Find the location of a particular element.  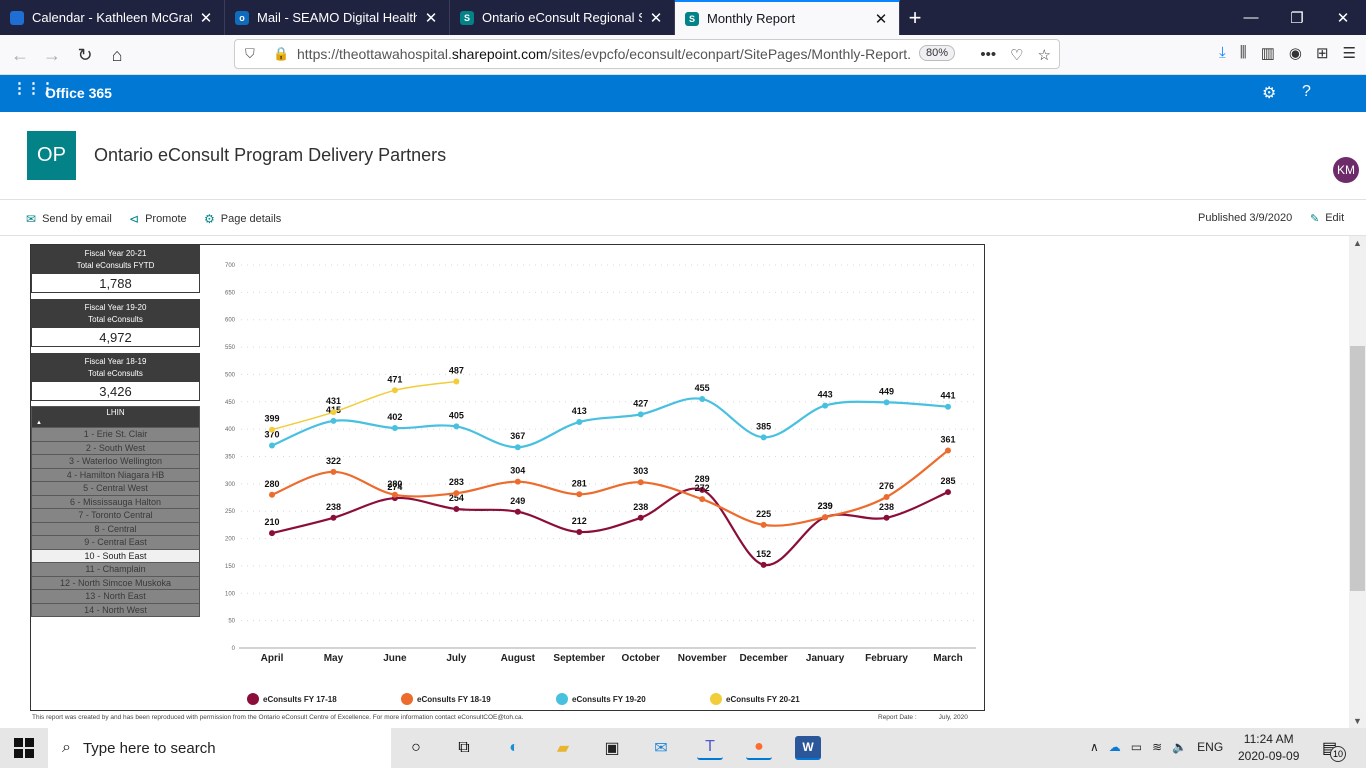

slicer-header: LHIN ▲ is located at coordinates (115, 417).